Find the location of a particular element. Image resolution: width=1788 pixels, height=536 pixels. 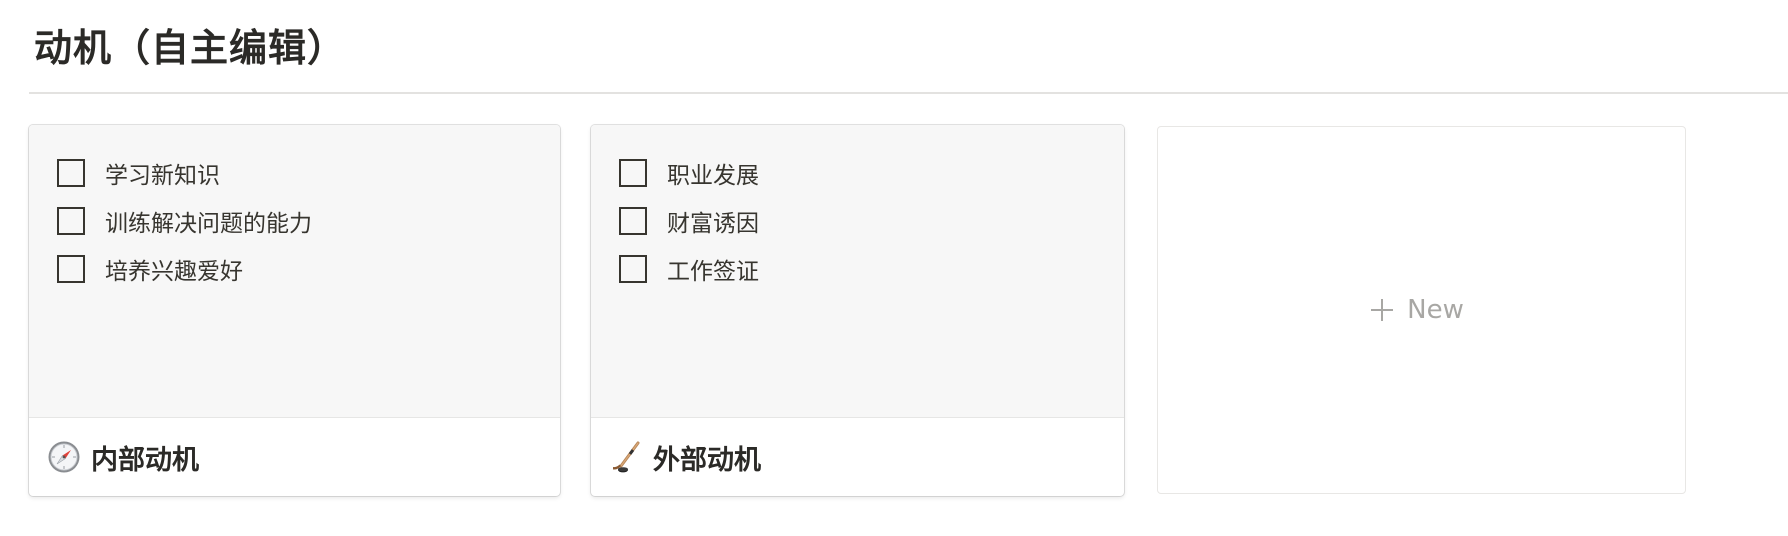

todo-label: 学习新知识 is located at coordinates (162, 176).